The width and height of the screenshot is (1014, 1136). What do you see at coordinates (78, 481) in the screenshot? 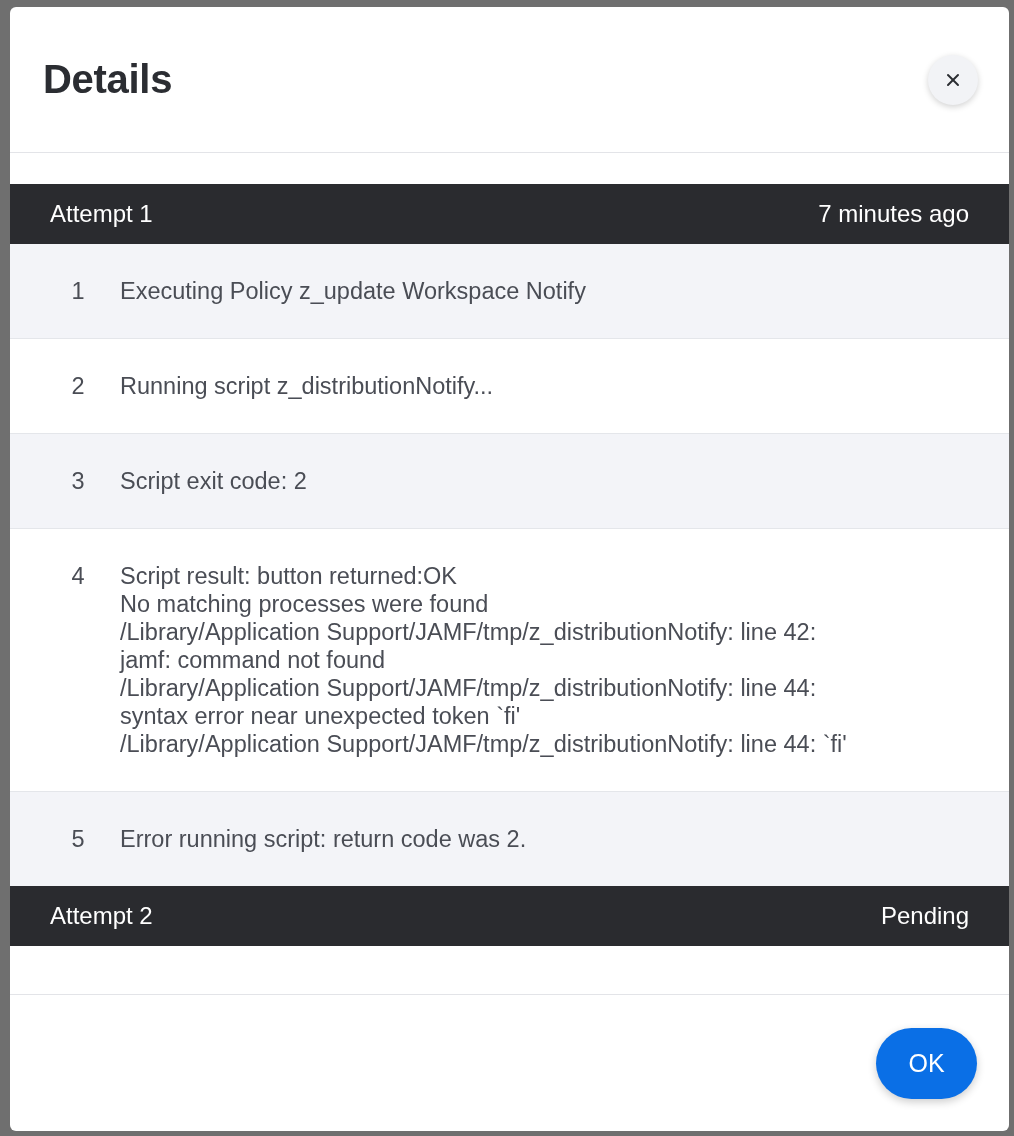
I see `step-number: 3` at bounding box center [78, 481].